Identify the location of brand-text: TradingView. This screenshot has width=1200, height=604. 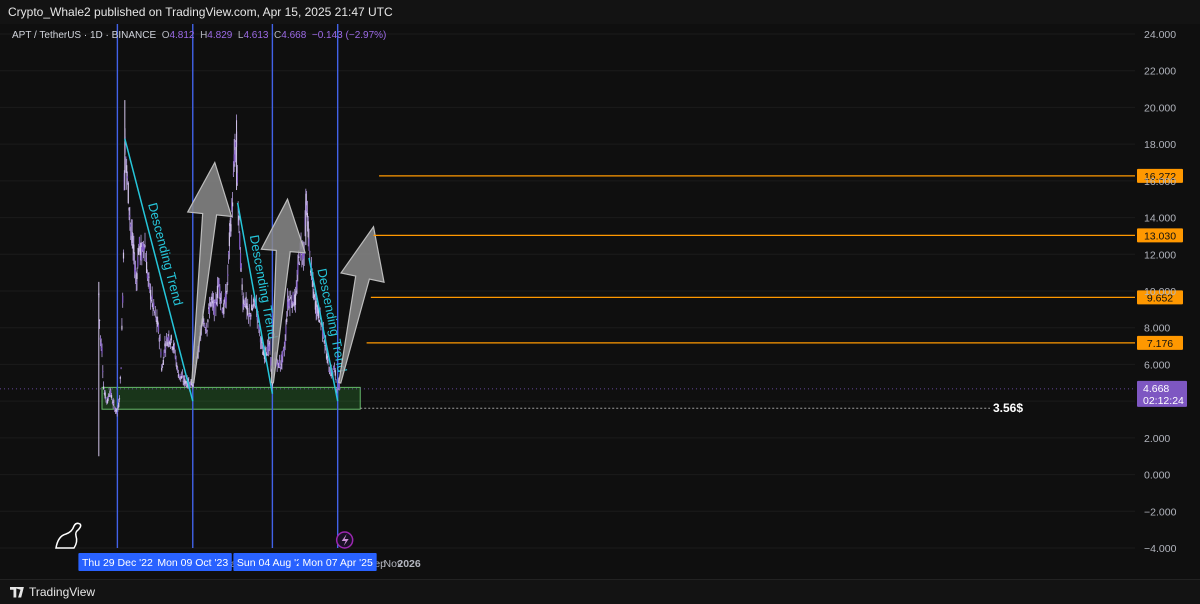
(62, 592).